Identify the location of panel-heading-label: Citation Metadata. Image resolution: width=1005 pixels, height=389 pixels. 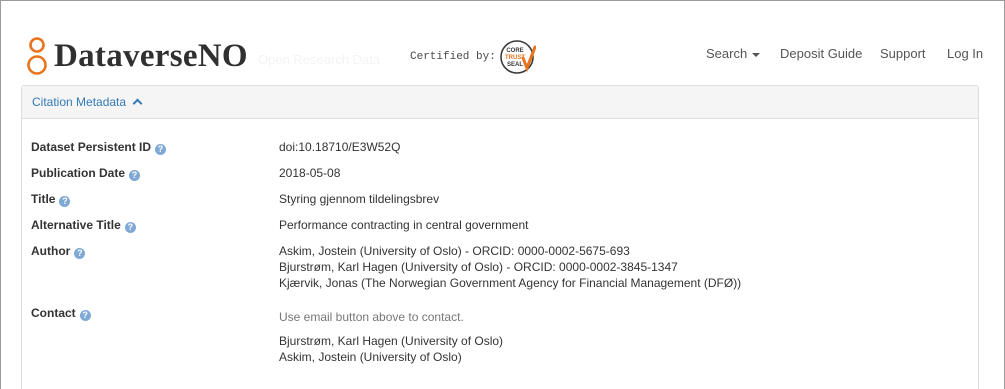
(79, 102).